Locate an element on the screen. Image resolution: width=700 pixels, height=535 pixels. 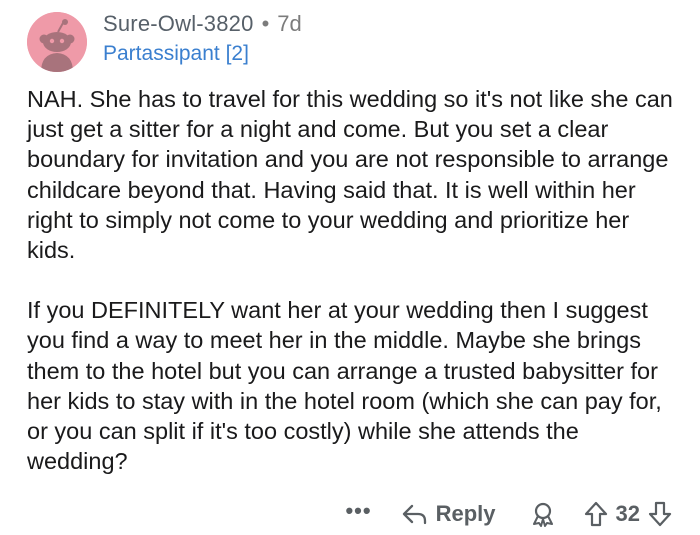
upvote-arrow-icon is located at coordinates (596, 514).